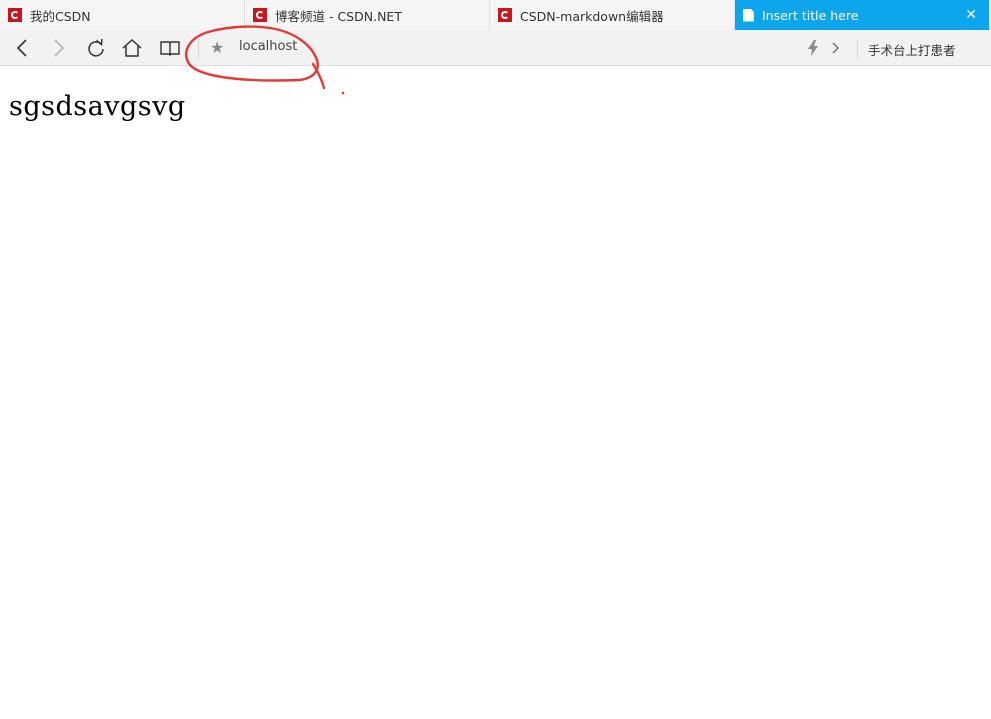  I want to click on home-icon, so click(132, 48).